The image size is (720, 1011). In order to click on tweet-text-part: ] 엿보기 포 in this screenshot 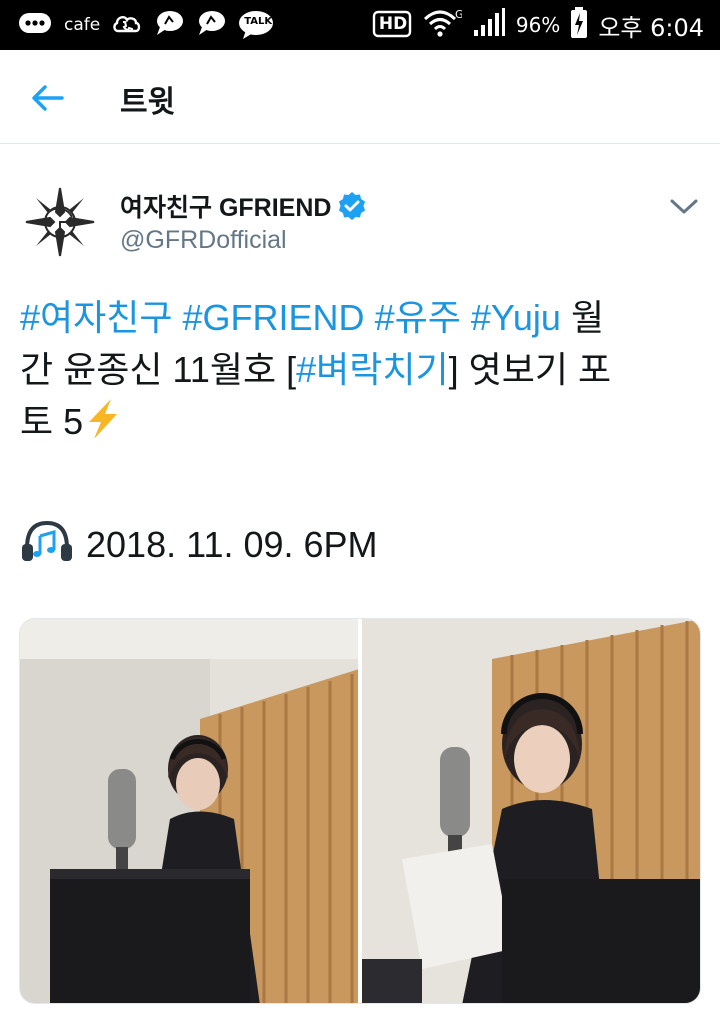, I will do `click(530, 369)`.